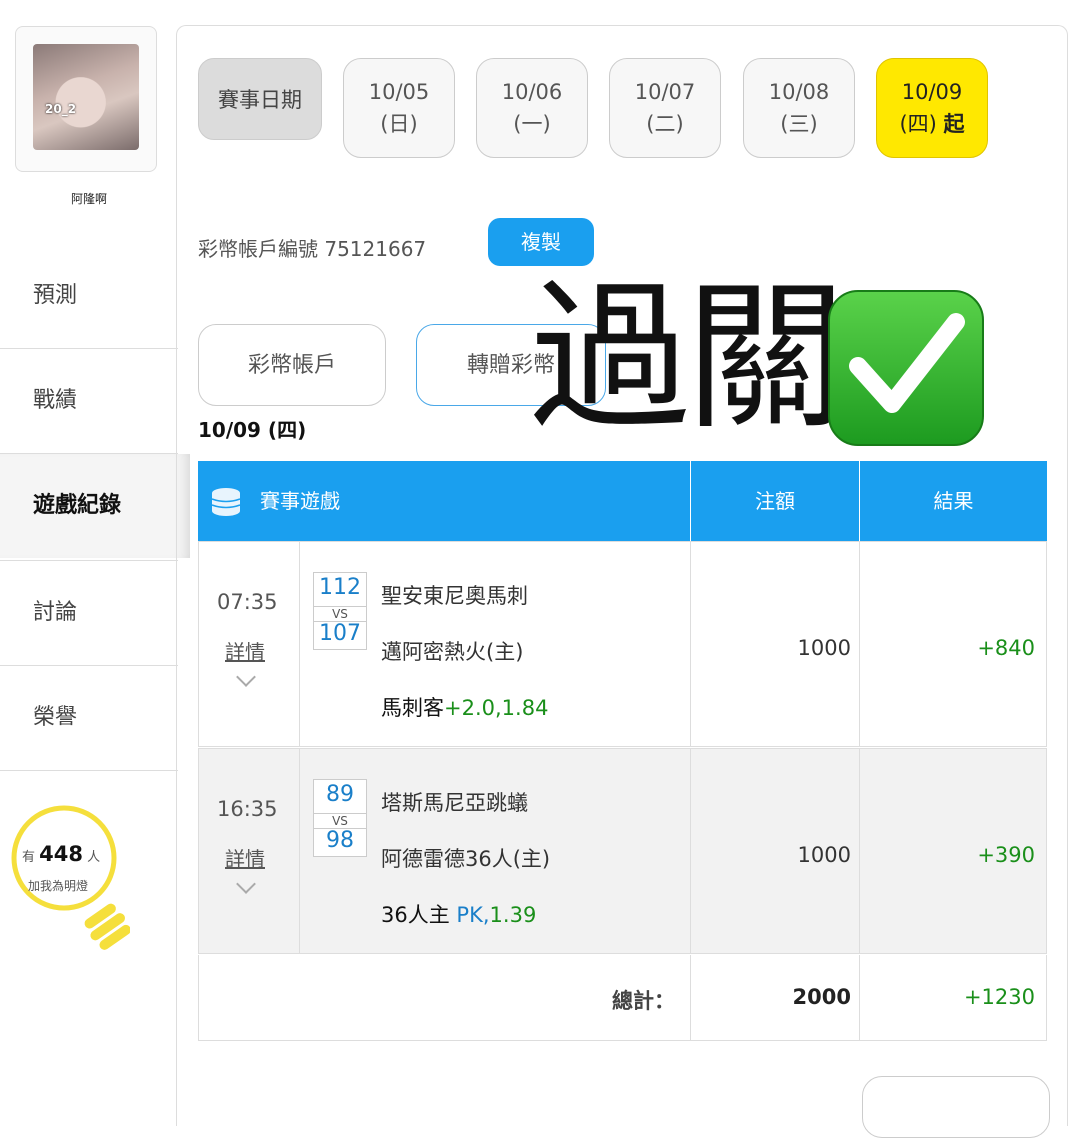 The width and height of the screenshot is (1080, 1138). I want to click on pick: 馬刺客+2.0,1.84, so click(464, 707).